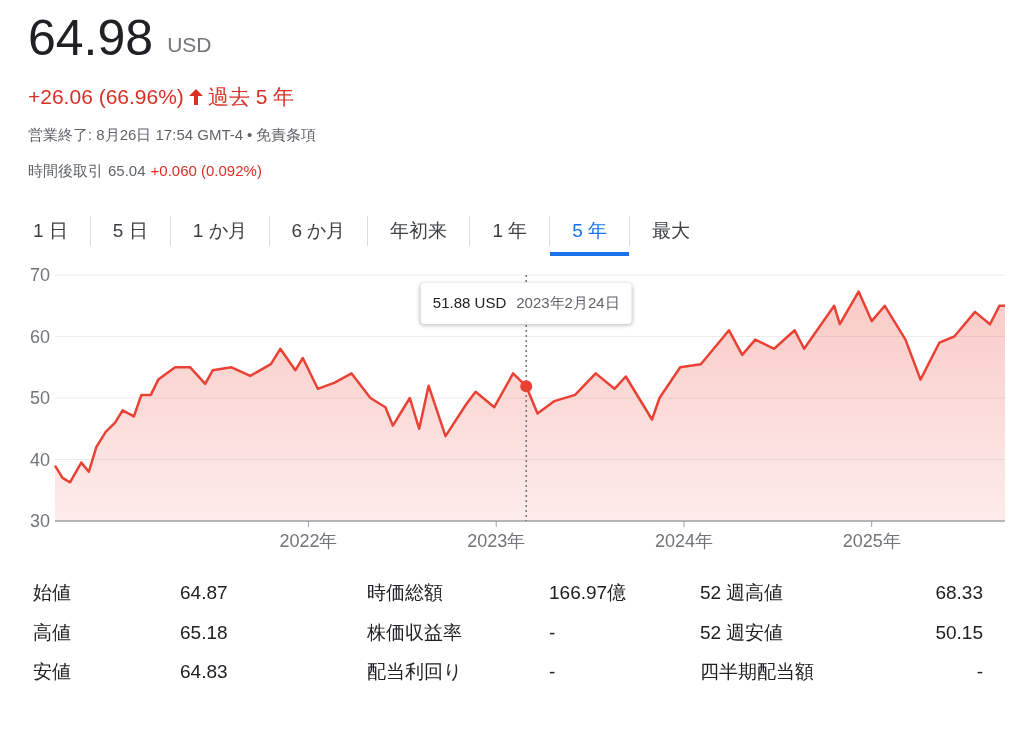  I want to click on disclaimer-link: 免責条項, so click(286, 135).